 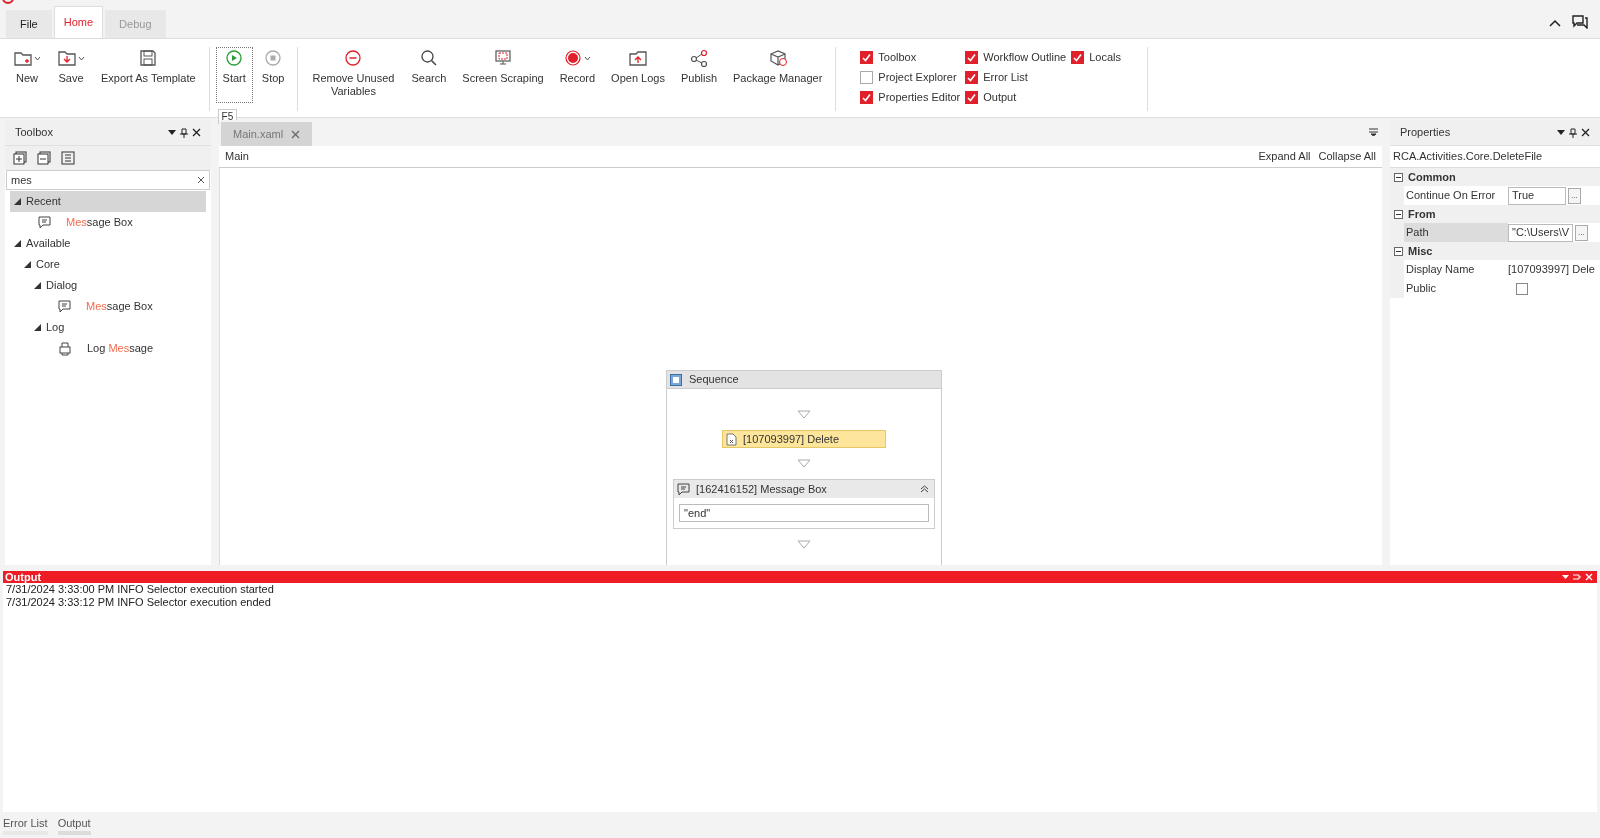 What do you see at coordinates (74, 825) in the screenshot?
I see `panel-tab: Output` at bounding box center [74, 825].